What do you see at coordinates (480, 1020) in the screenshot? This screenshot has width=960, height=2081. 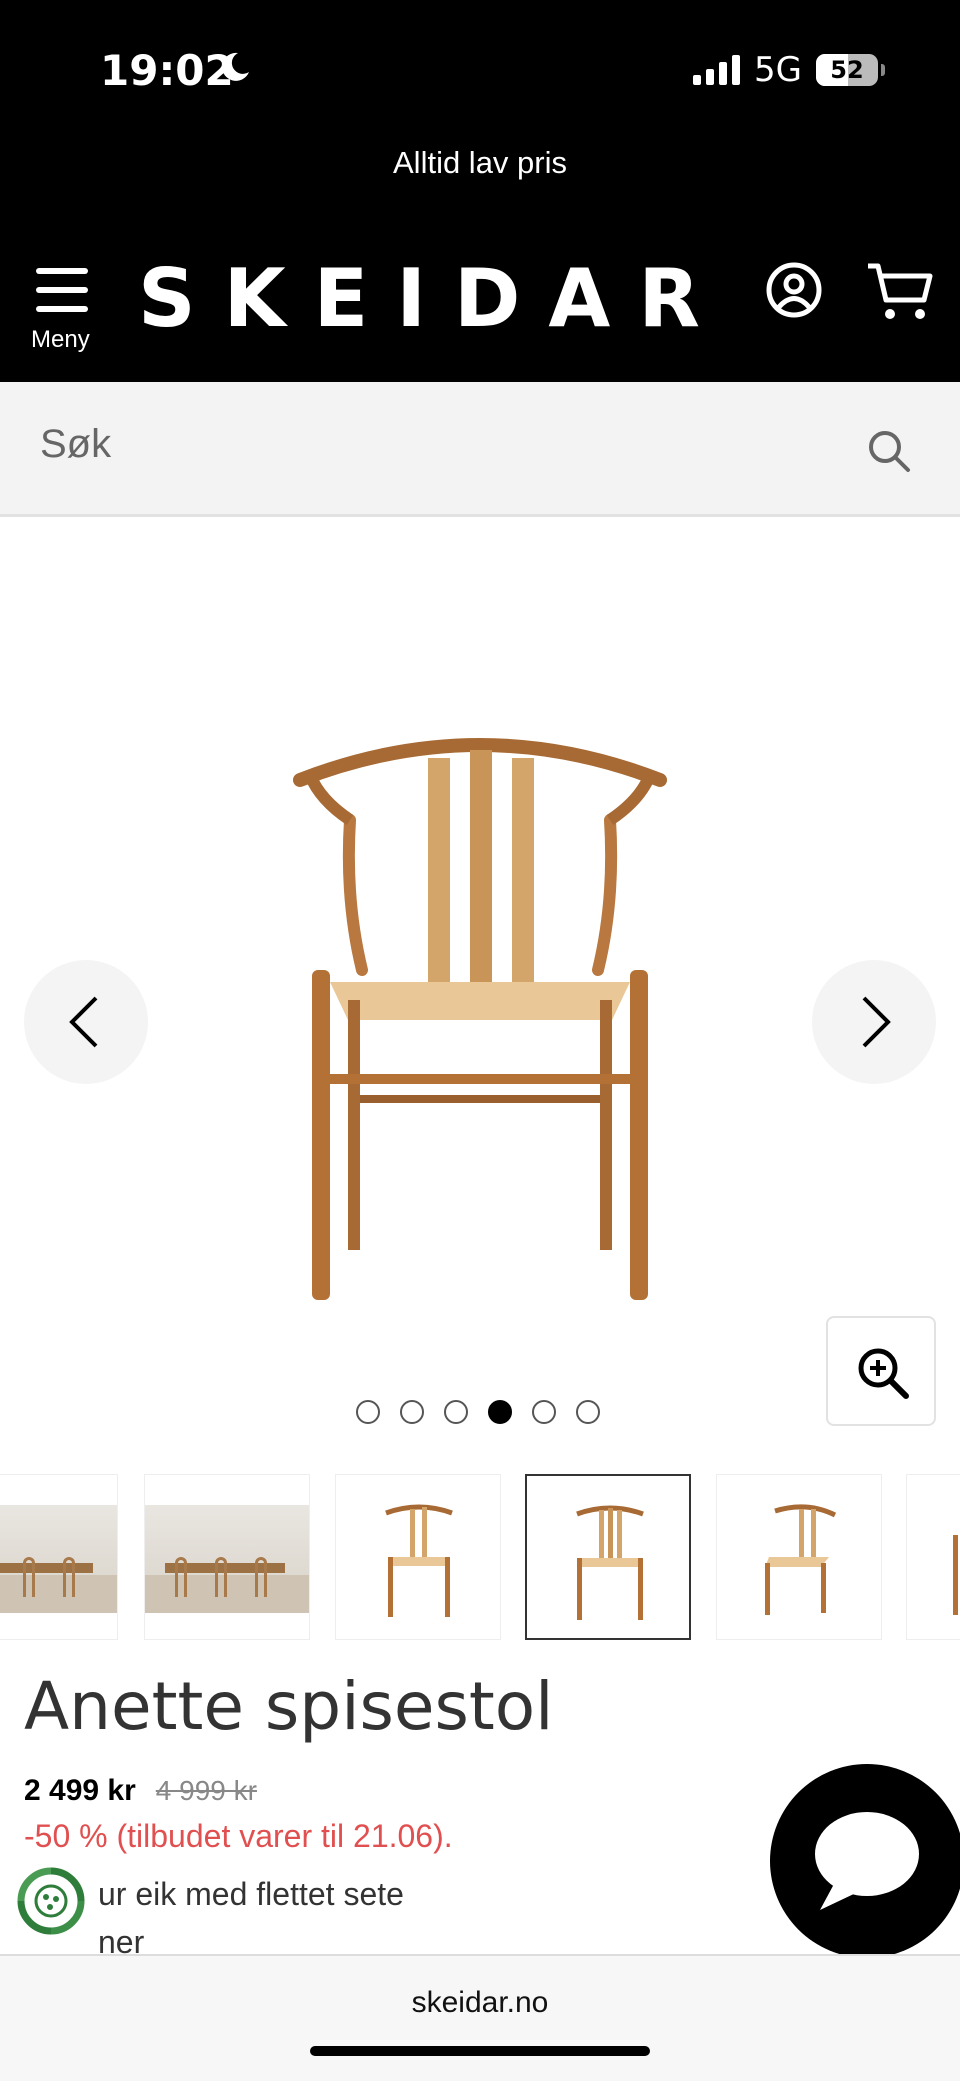 I see `product-image` at bounding box center [480, 1020].